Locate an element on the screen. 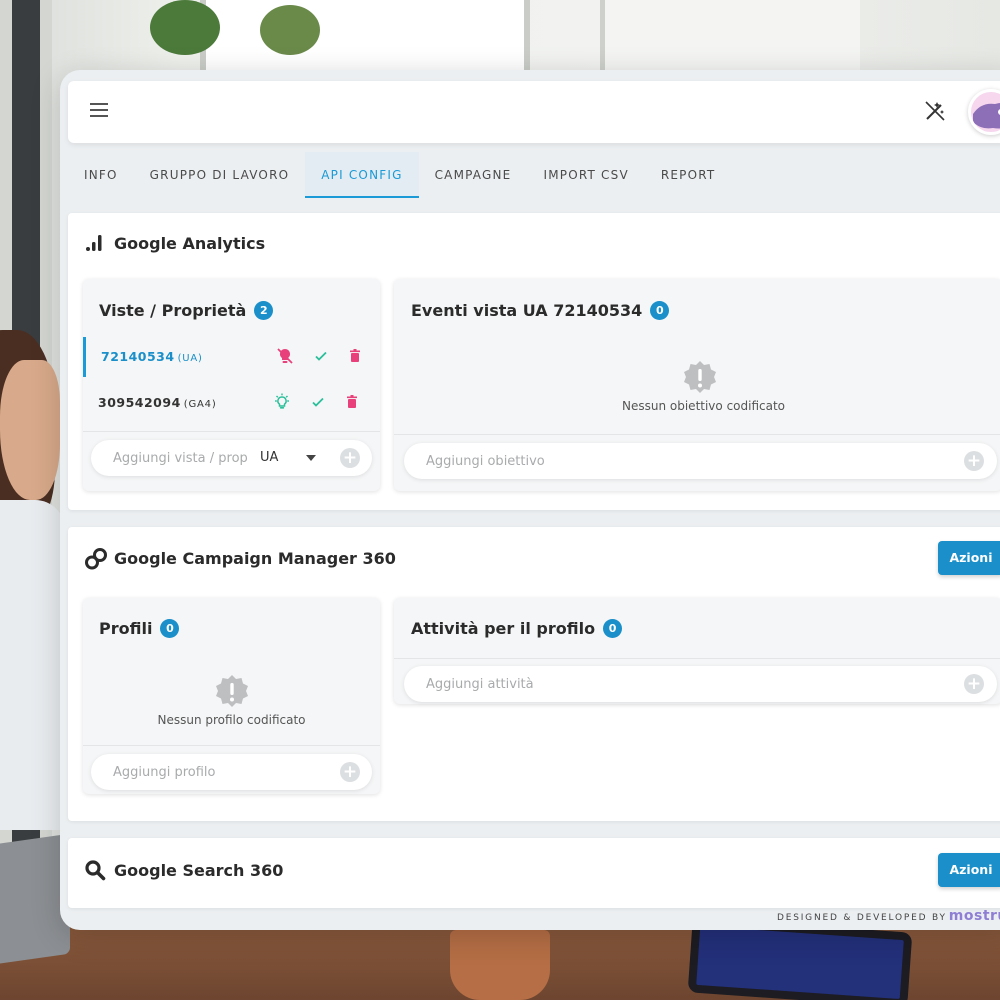 The width and height of the screenshot is (1000, 1000). view-type-select: UA is located at coordinates (269, 457).